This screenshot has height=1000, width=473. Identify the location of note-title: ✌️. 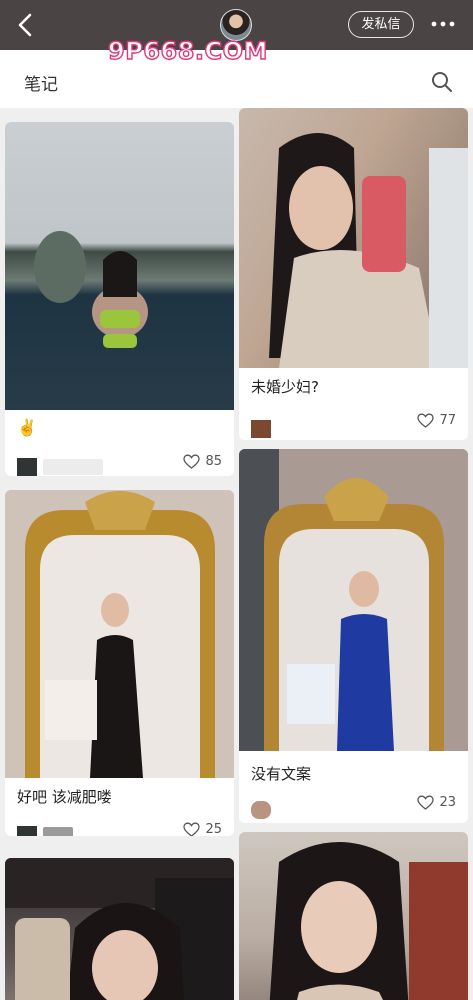
(27, 427).